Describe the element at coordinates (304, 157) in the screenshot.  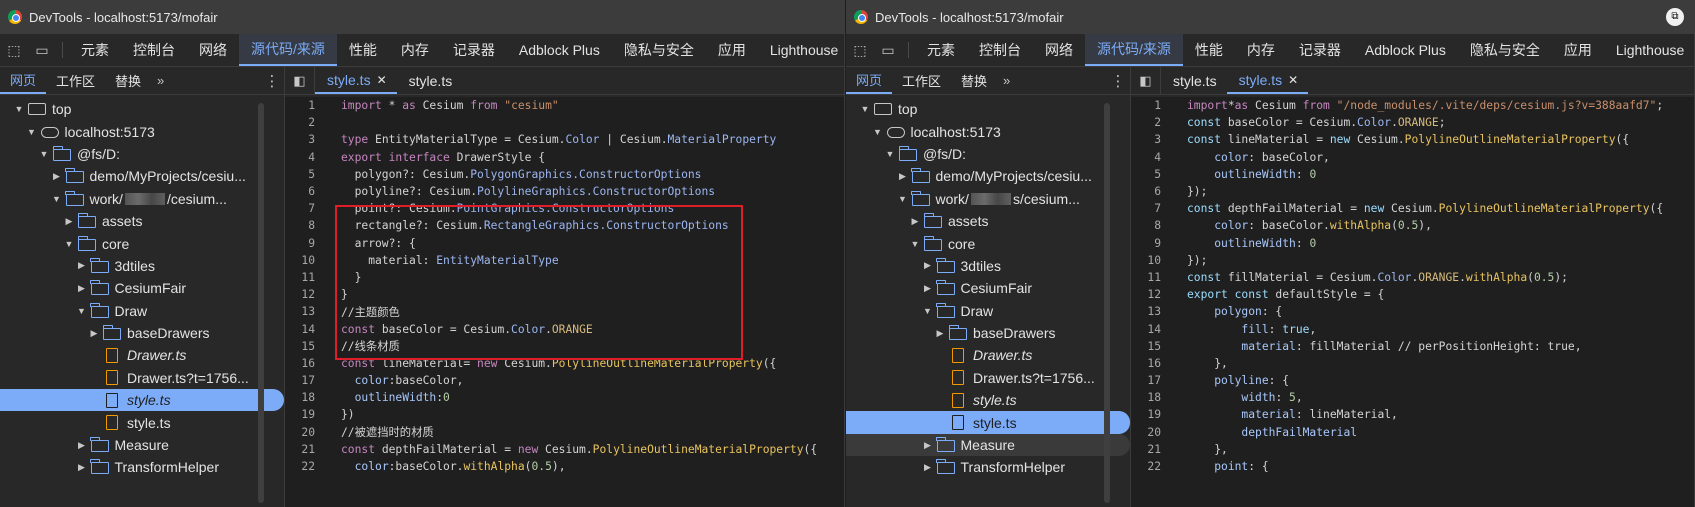
I see `line-number: 4` at that location.